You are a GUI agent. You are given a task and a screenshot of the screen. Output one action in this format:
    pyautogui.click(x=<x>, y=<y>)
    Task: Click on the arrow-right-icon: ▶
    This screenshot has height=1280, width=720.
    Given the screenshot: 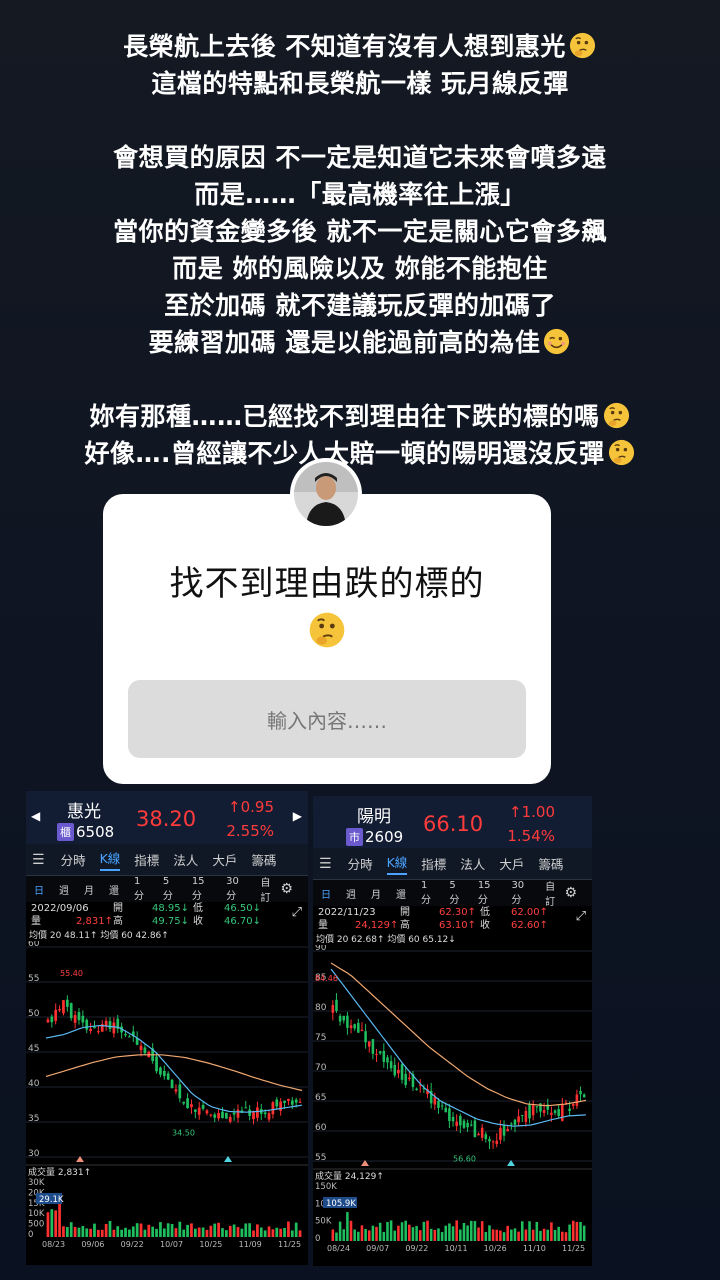 What is the action you would take?
    pyautogui.click(x=297, y=816)
    